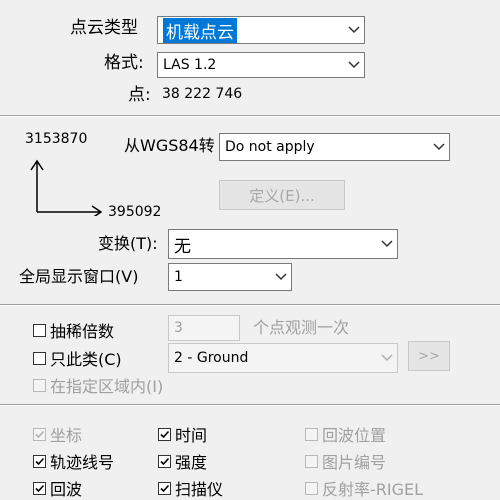 The width and height of the screenshot is (500, 500). What do you see at coordinates (139, 95) in the screenshot?
I see `points-label: 点:` at bounding box center [139, 95].